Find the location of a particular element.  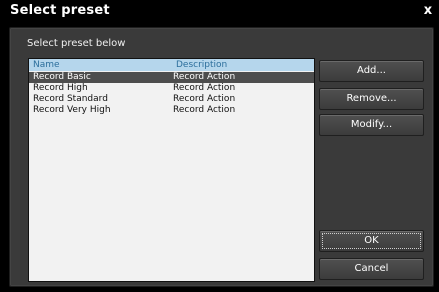

close-icon: x is located at coordinates (428, 11).